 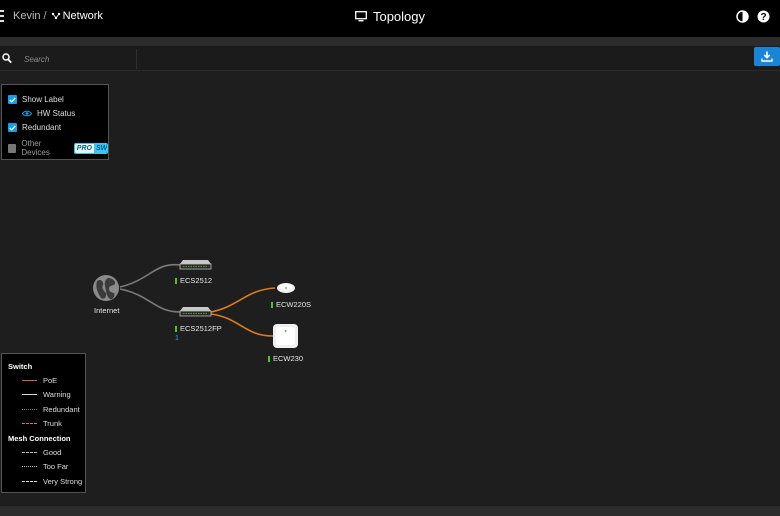 What do you see at coordinates (107, 310) in the screenshot?
I see `device-label-internet: Internet` at bounding box center [107, 310].